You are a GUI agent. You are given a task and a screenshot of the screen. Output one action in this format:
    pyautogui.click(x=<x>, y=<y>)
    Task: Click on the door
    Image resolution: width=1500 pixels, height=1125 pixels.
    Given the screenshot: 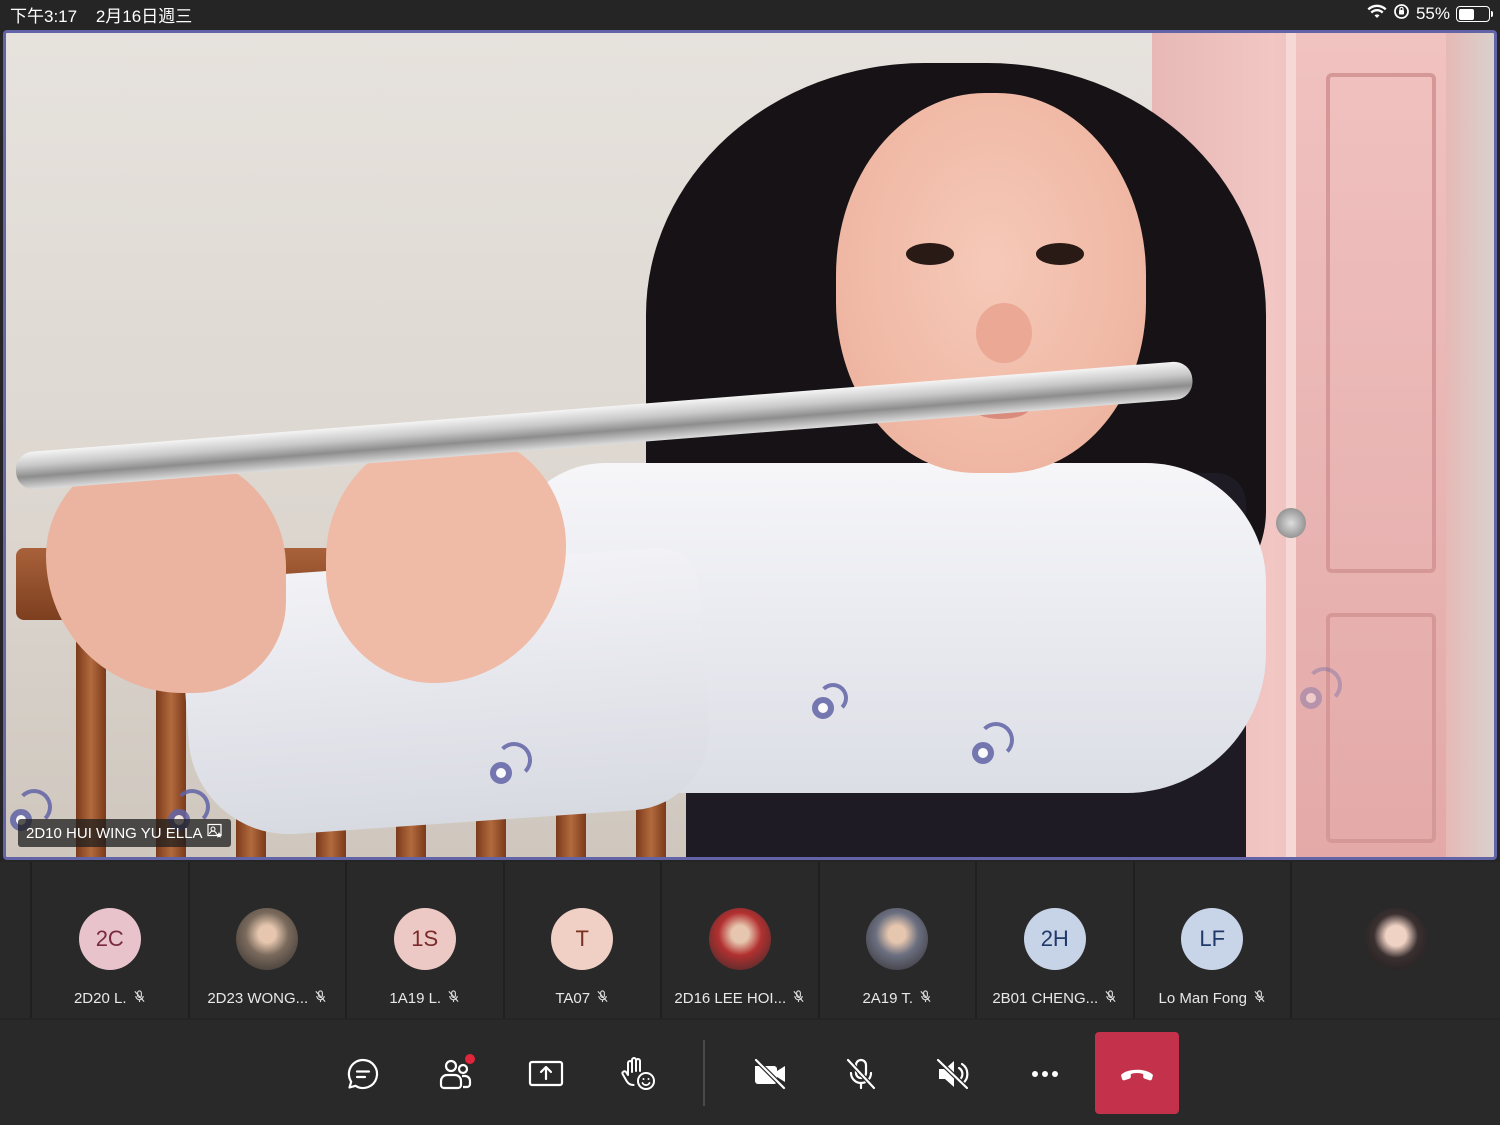 What is the action you would take?
    pyautogui.click(x=1366, y=445)
    